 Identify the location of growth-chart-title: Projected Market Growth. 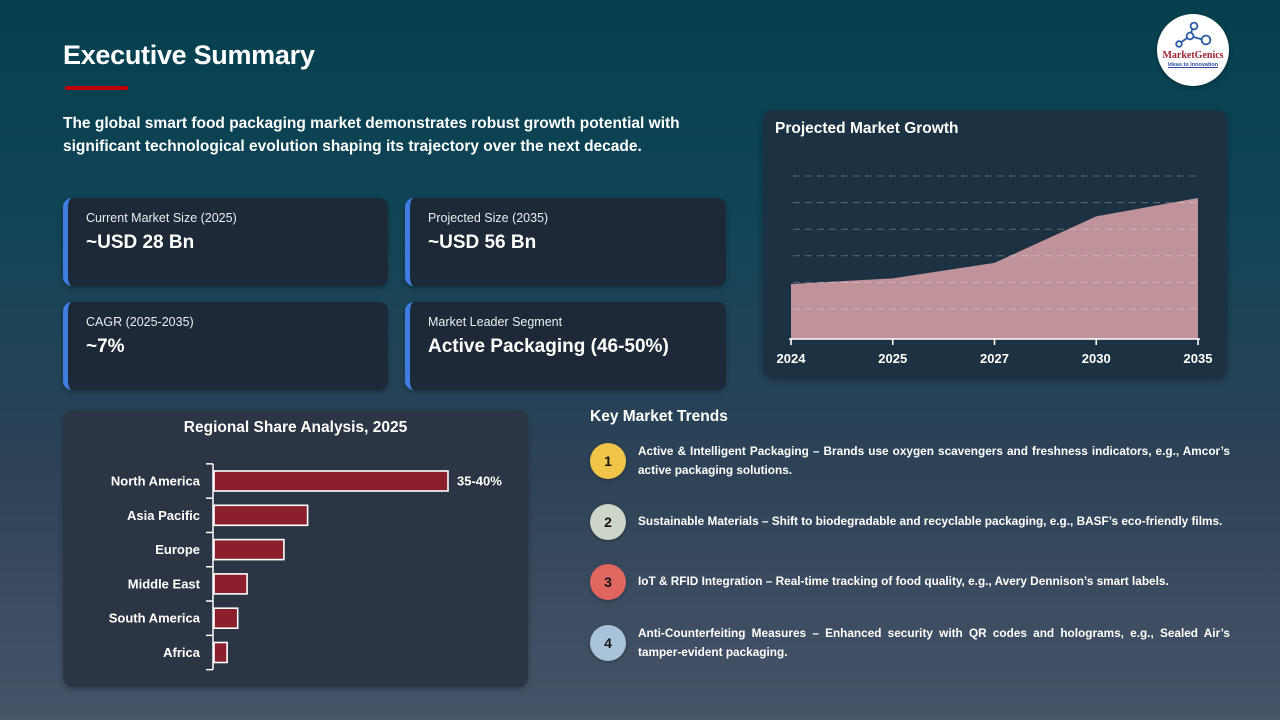
(867, 128).